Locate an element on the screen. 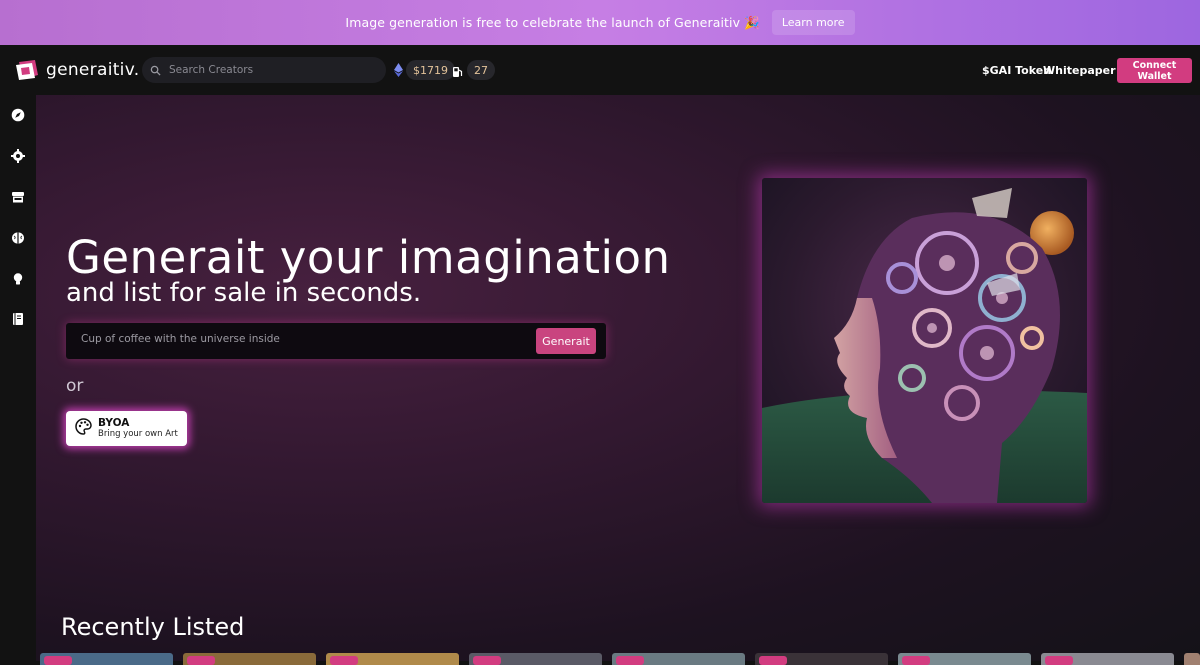 The image size is (1200, 665). gas-pump-icon is located at coordinates (457, 72).